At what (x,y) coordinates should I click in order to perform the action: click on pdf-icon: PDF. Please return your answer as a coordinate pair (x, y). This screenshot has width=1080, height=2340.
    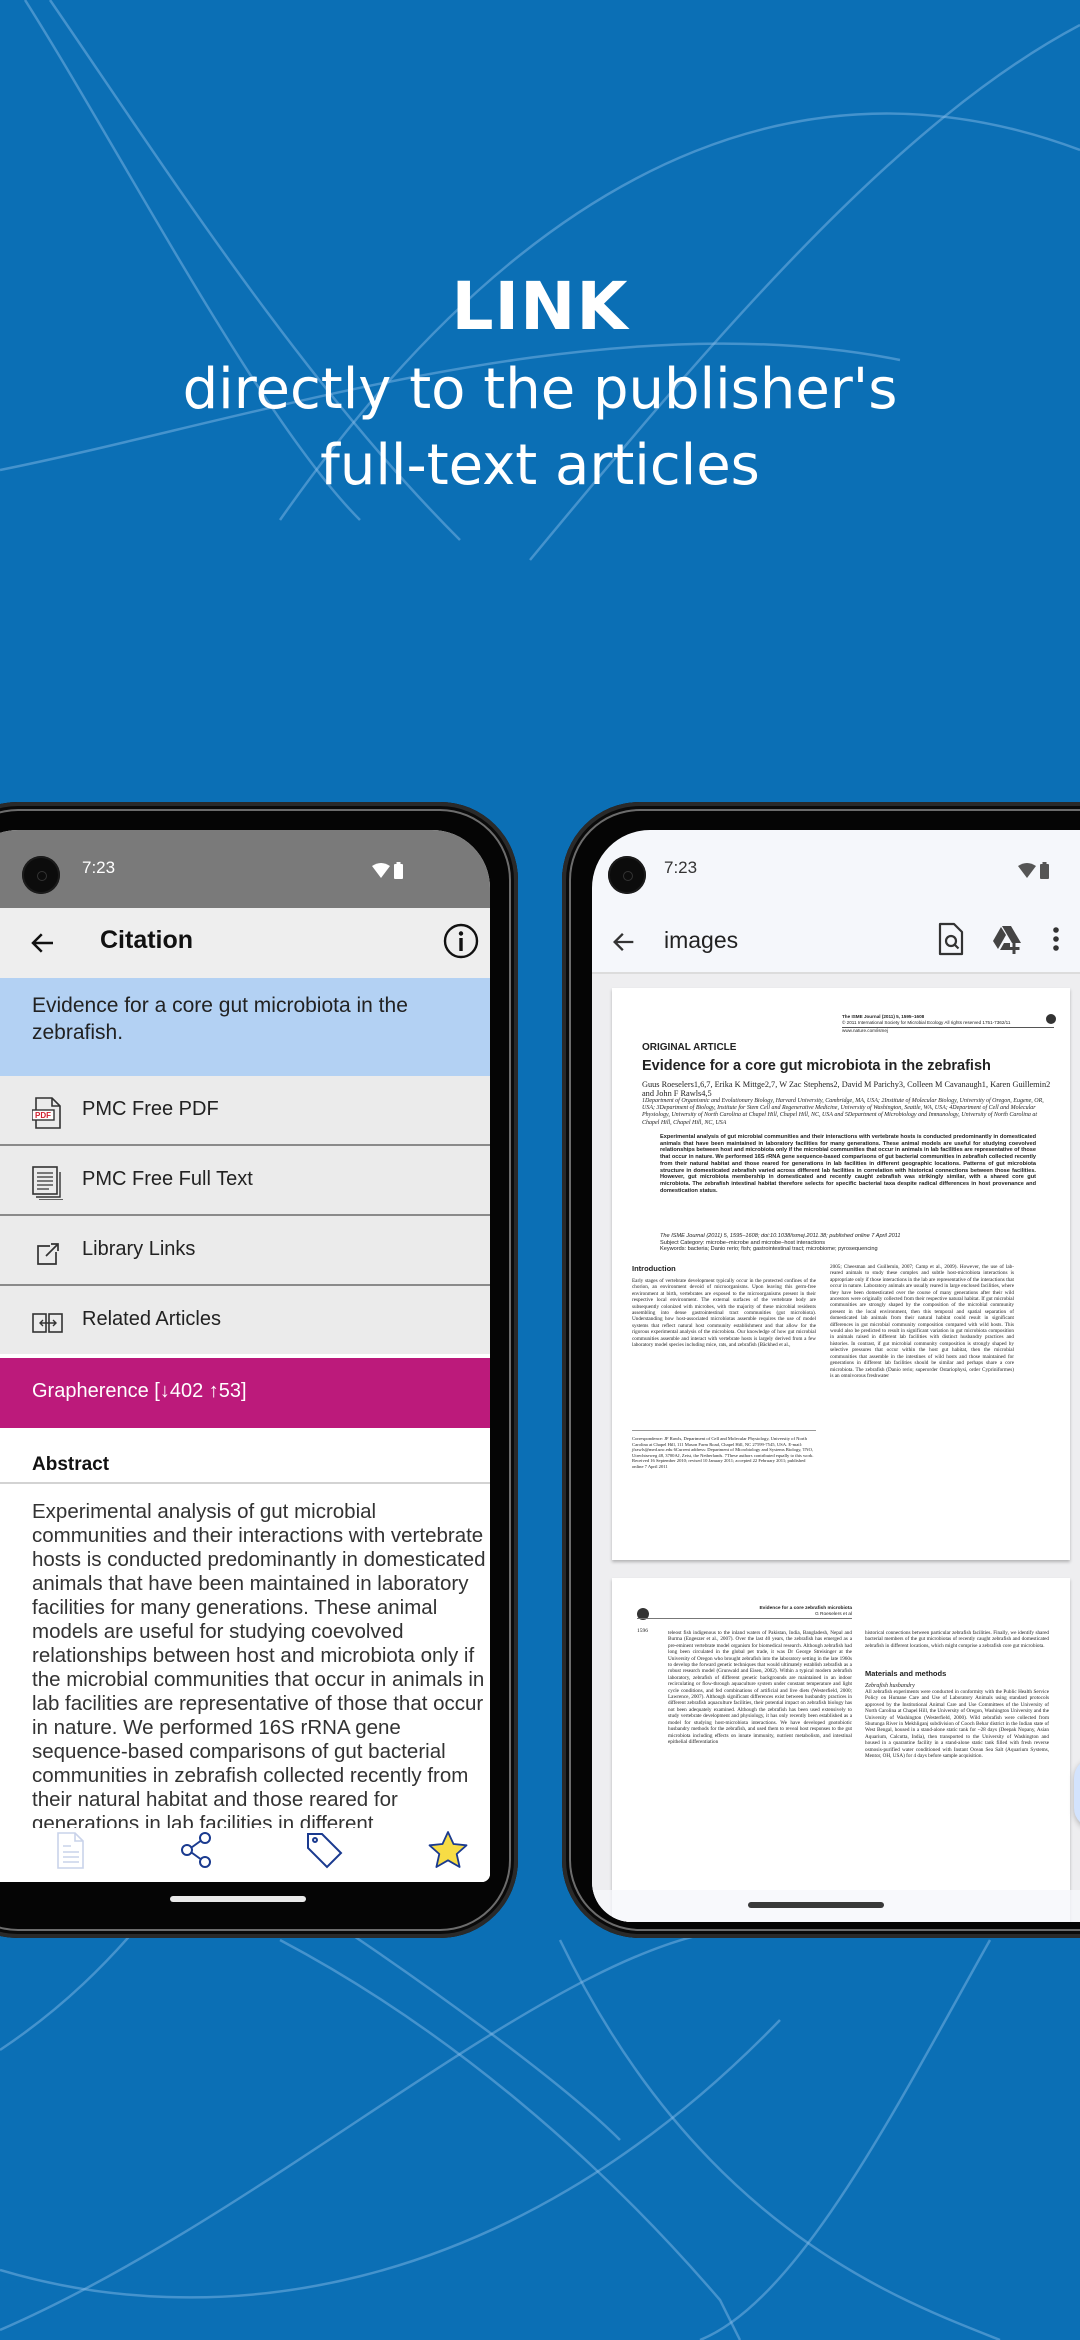
    Looking at the image, I should click on (46, 1113).